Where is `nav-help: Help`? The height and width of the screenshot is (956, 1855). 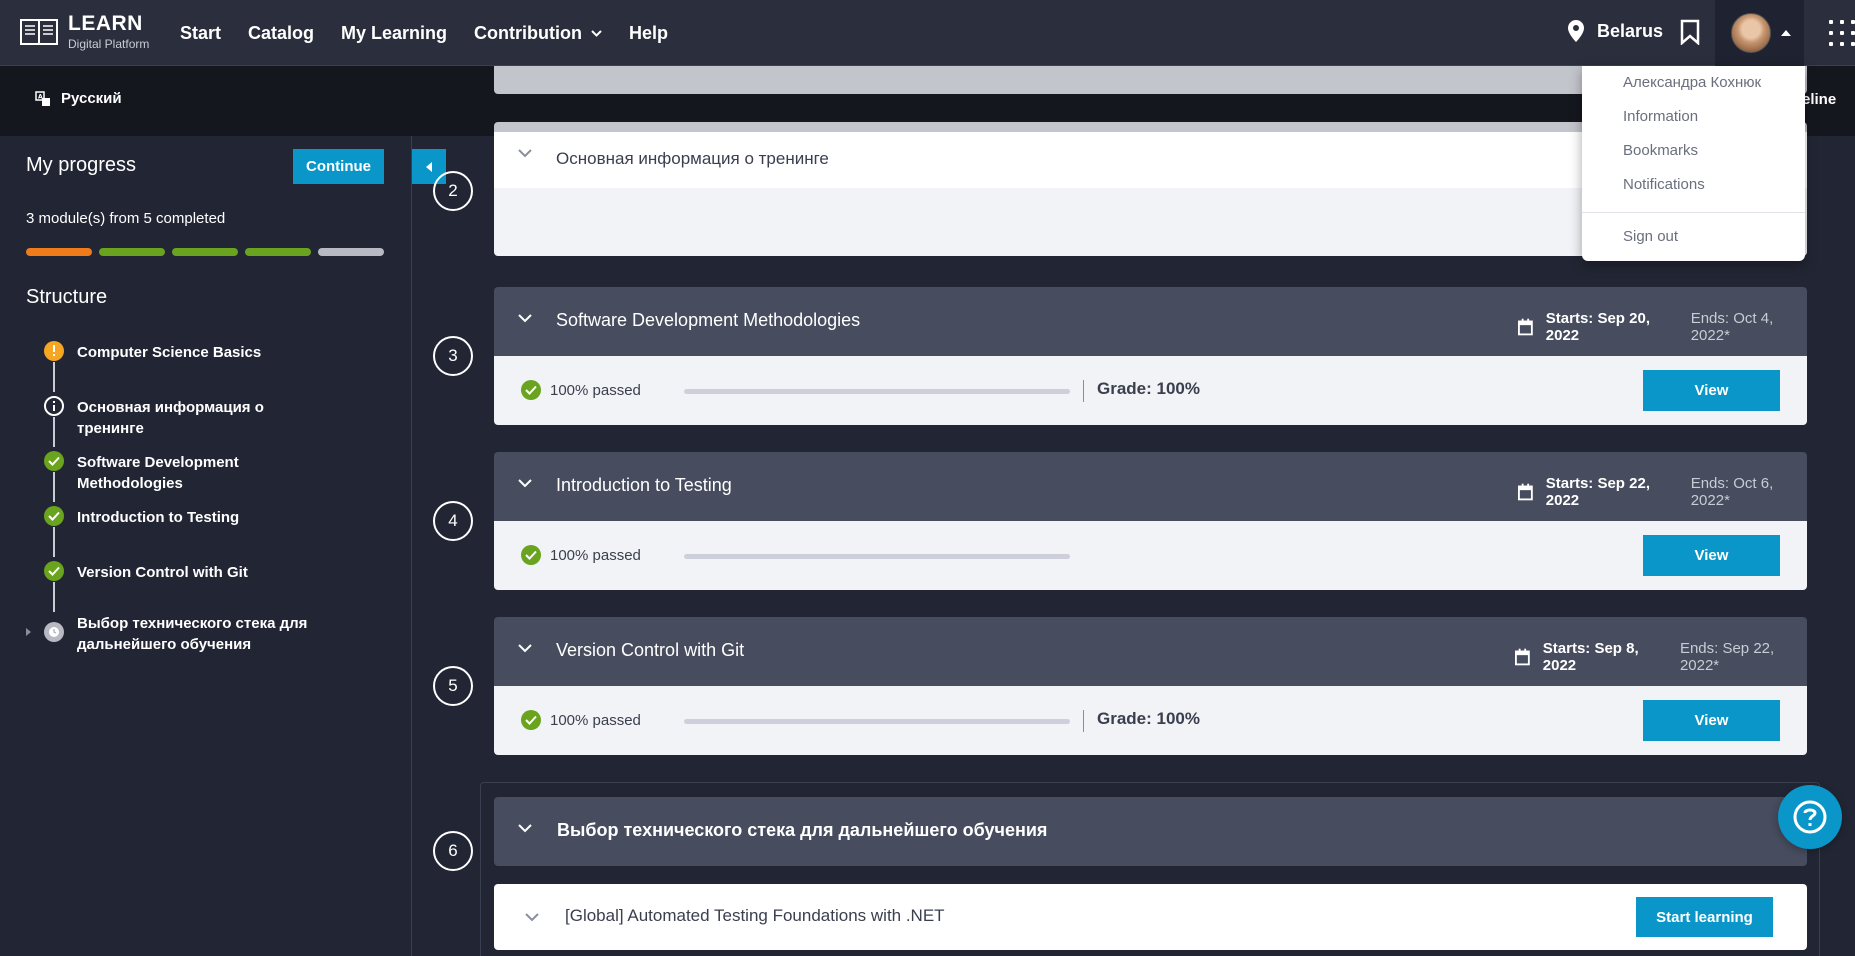 nav-help: Help is located at coordinates (648, 33).